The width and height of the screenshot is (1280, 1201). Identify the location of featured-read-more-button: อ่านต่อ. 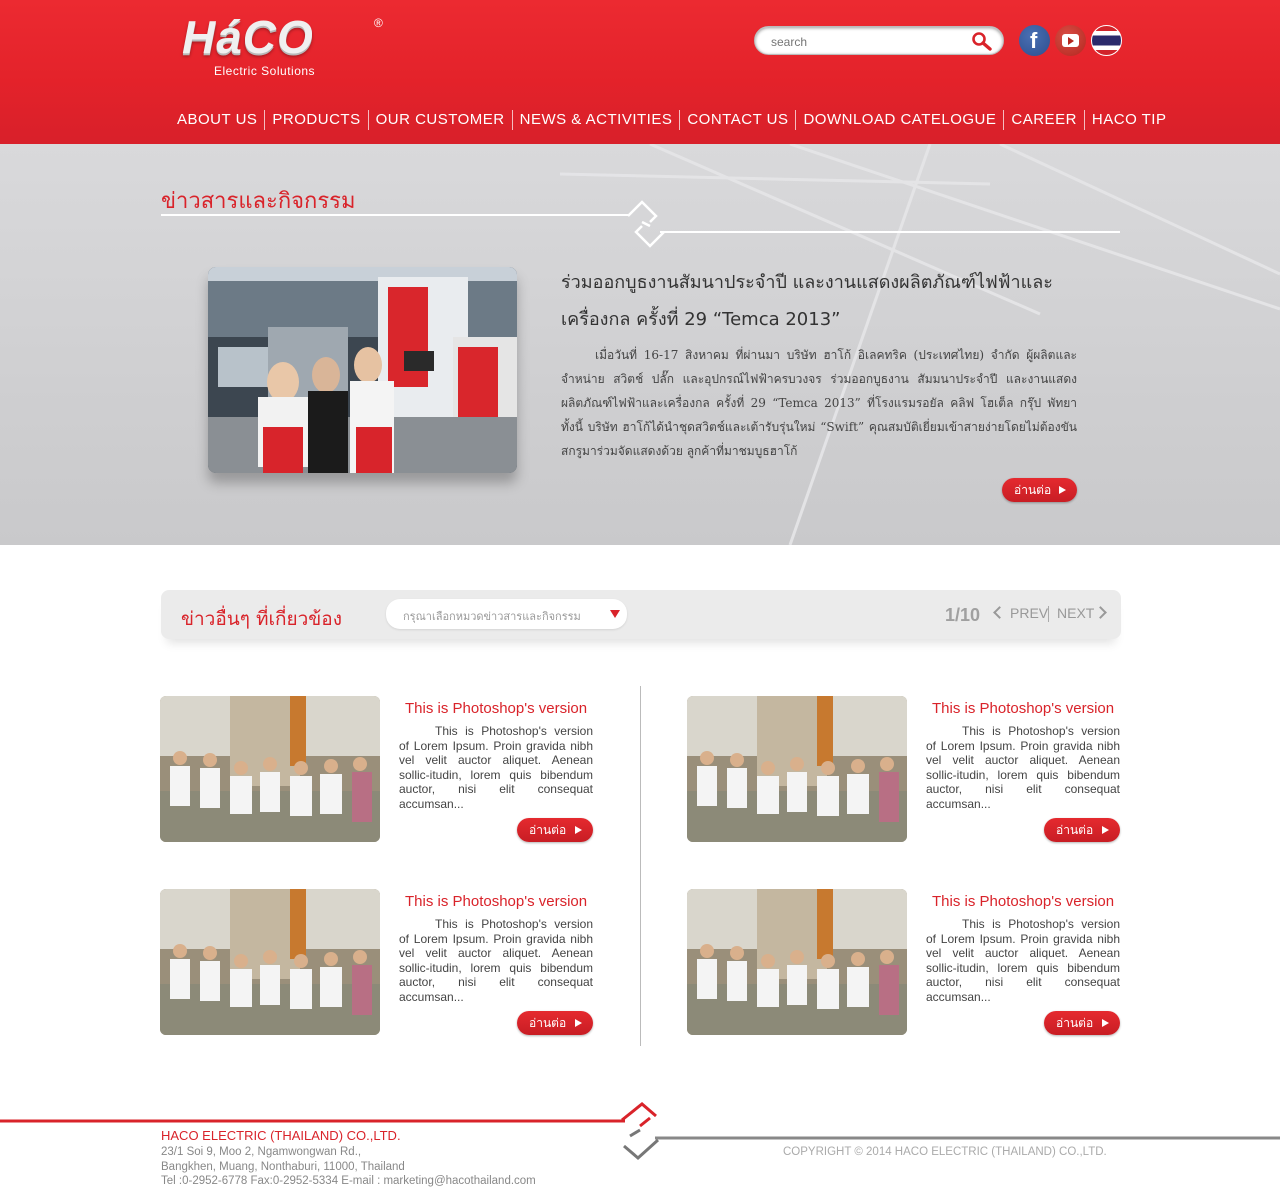
(1039, 490).